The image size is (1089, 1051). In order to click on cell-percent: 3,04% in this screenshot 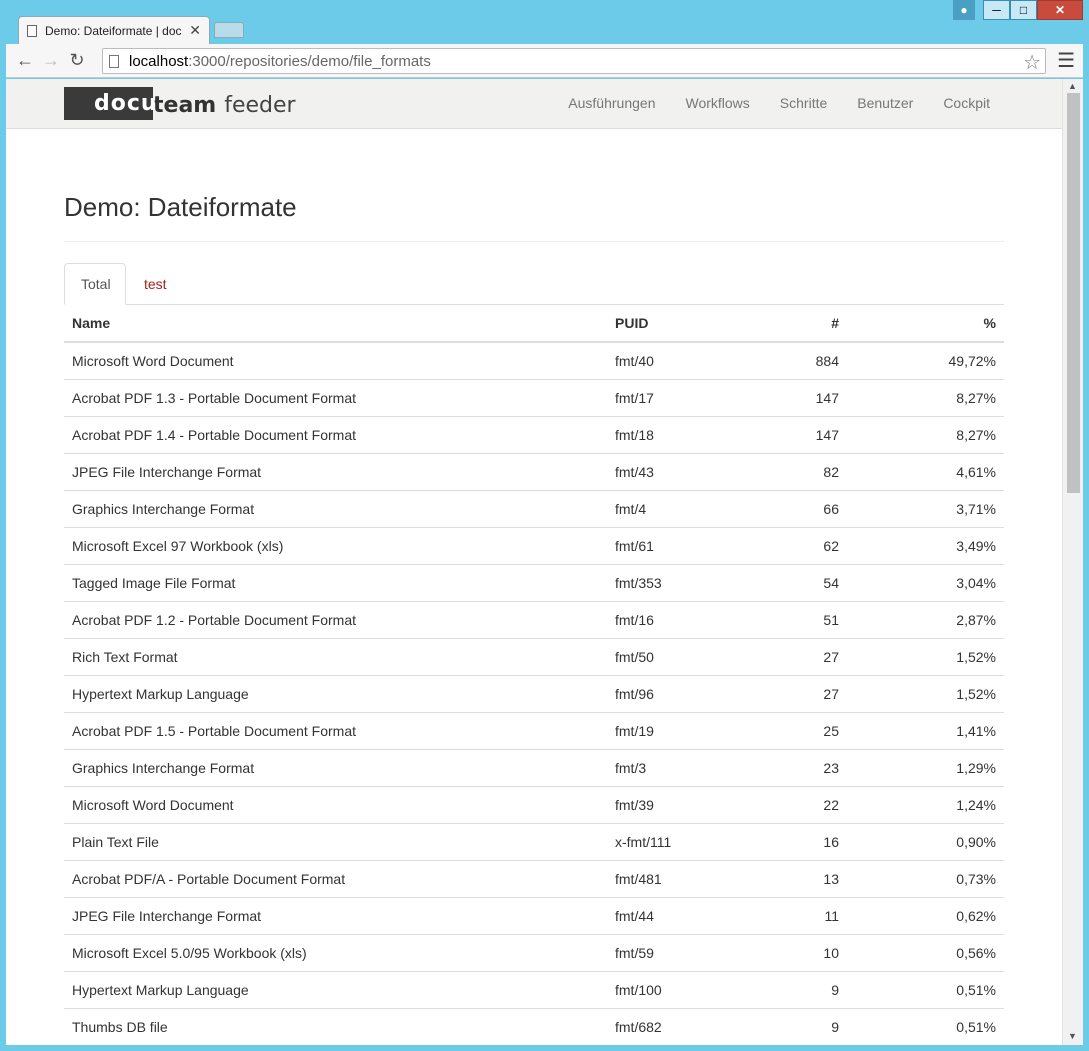, I will do `click(925, 582)`.